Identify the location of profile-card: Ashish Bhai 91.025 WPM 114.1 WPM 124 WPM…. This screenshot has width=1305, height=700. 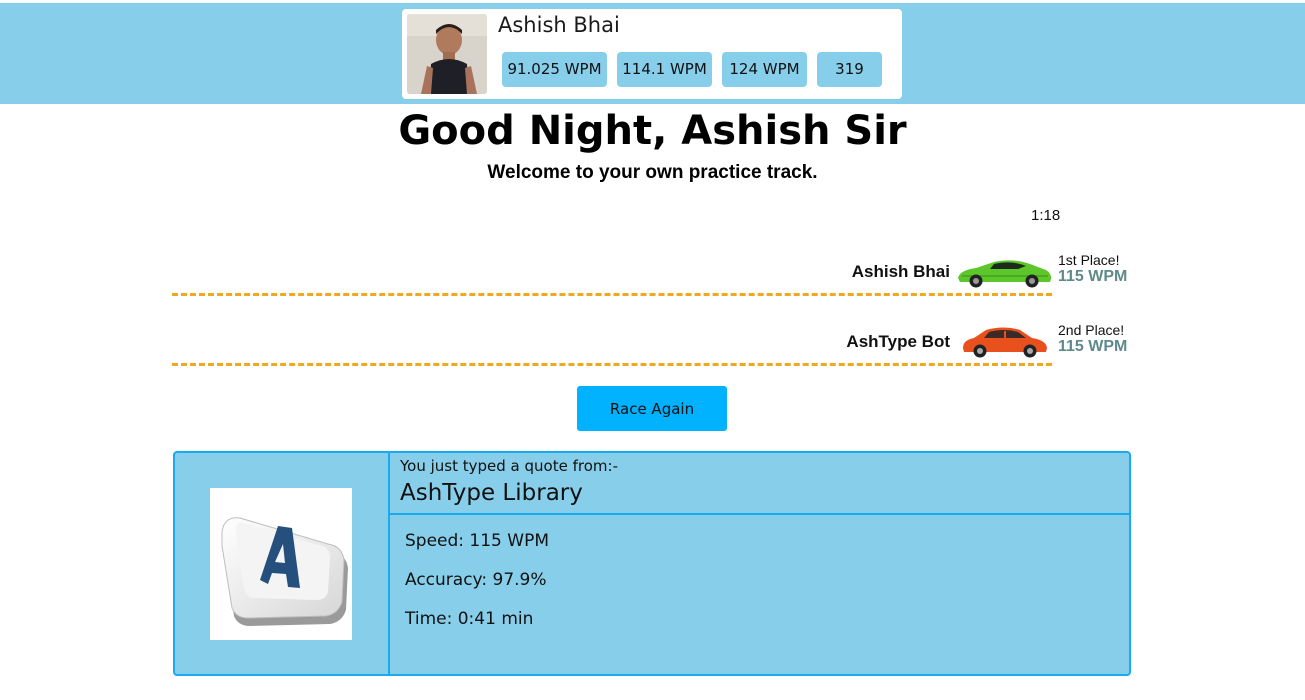
(652, 54).